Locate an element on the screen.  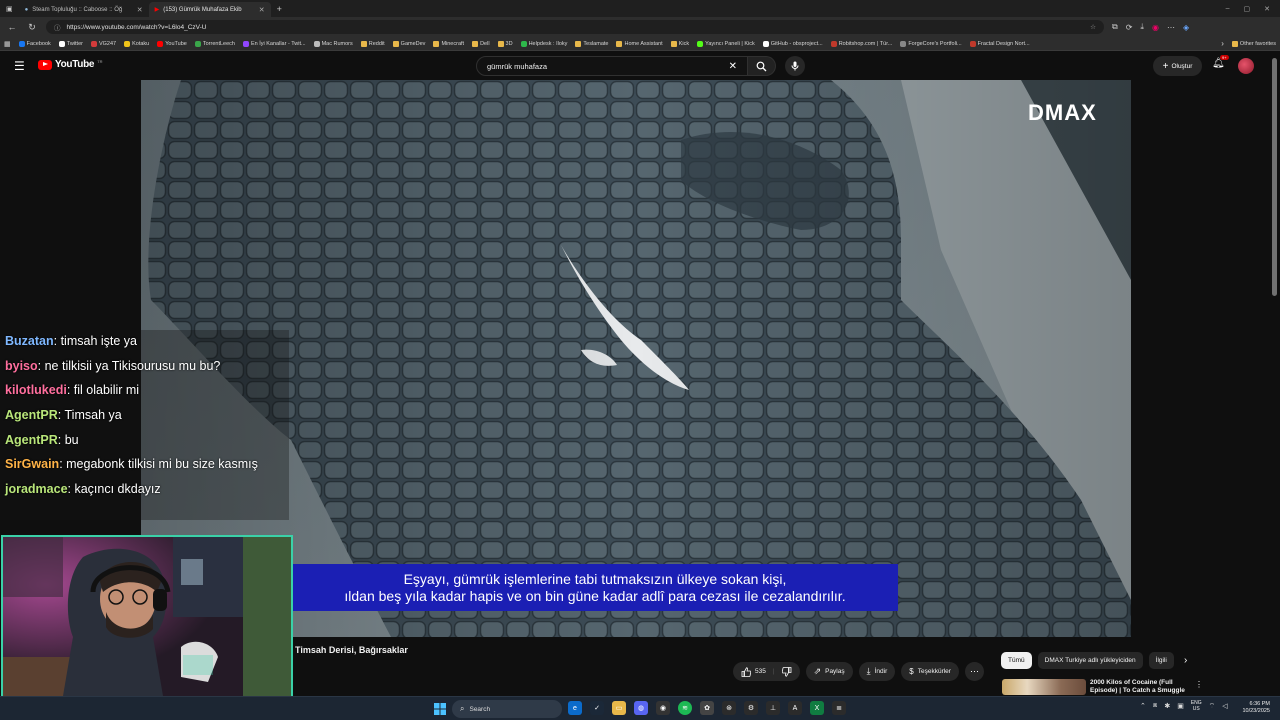
share-icon: ⇗ is located at coordinates (817, 671).